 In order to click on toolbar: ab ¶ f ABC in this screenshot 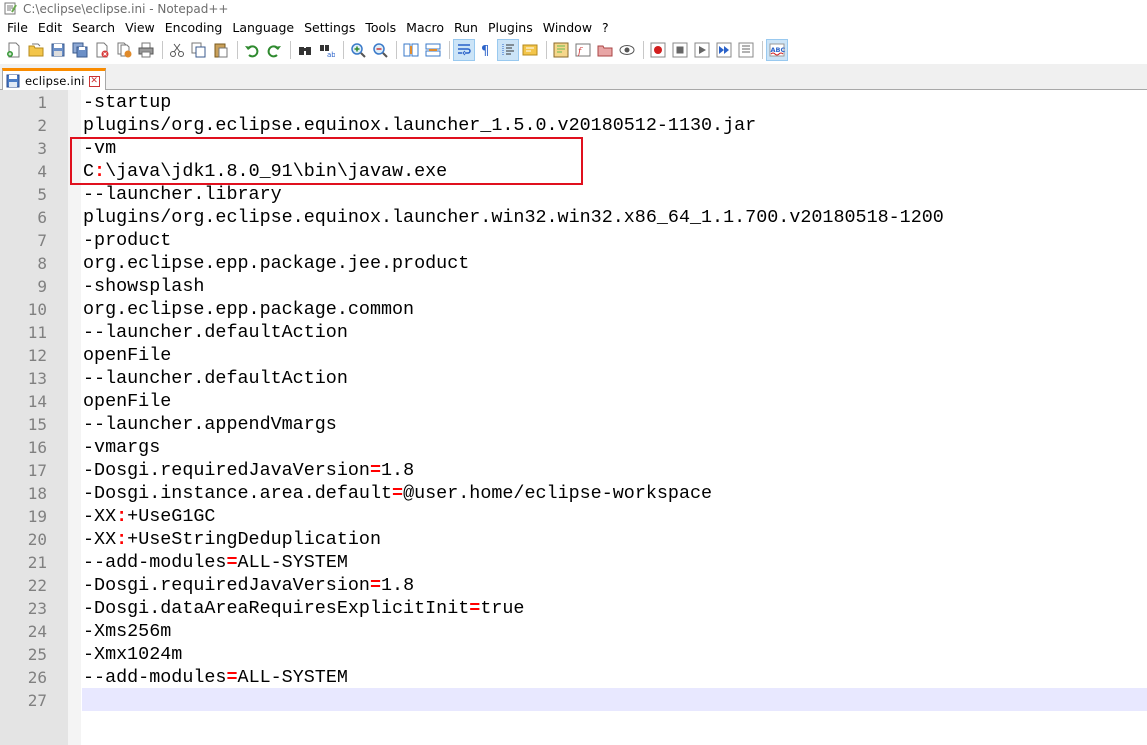, I will do `click(573, 50)`.